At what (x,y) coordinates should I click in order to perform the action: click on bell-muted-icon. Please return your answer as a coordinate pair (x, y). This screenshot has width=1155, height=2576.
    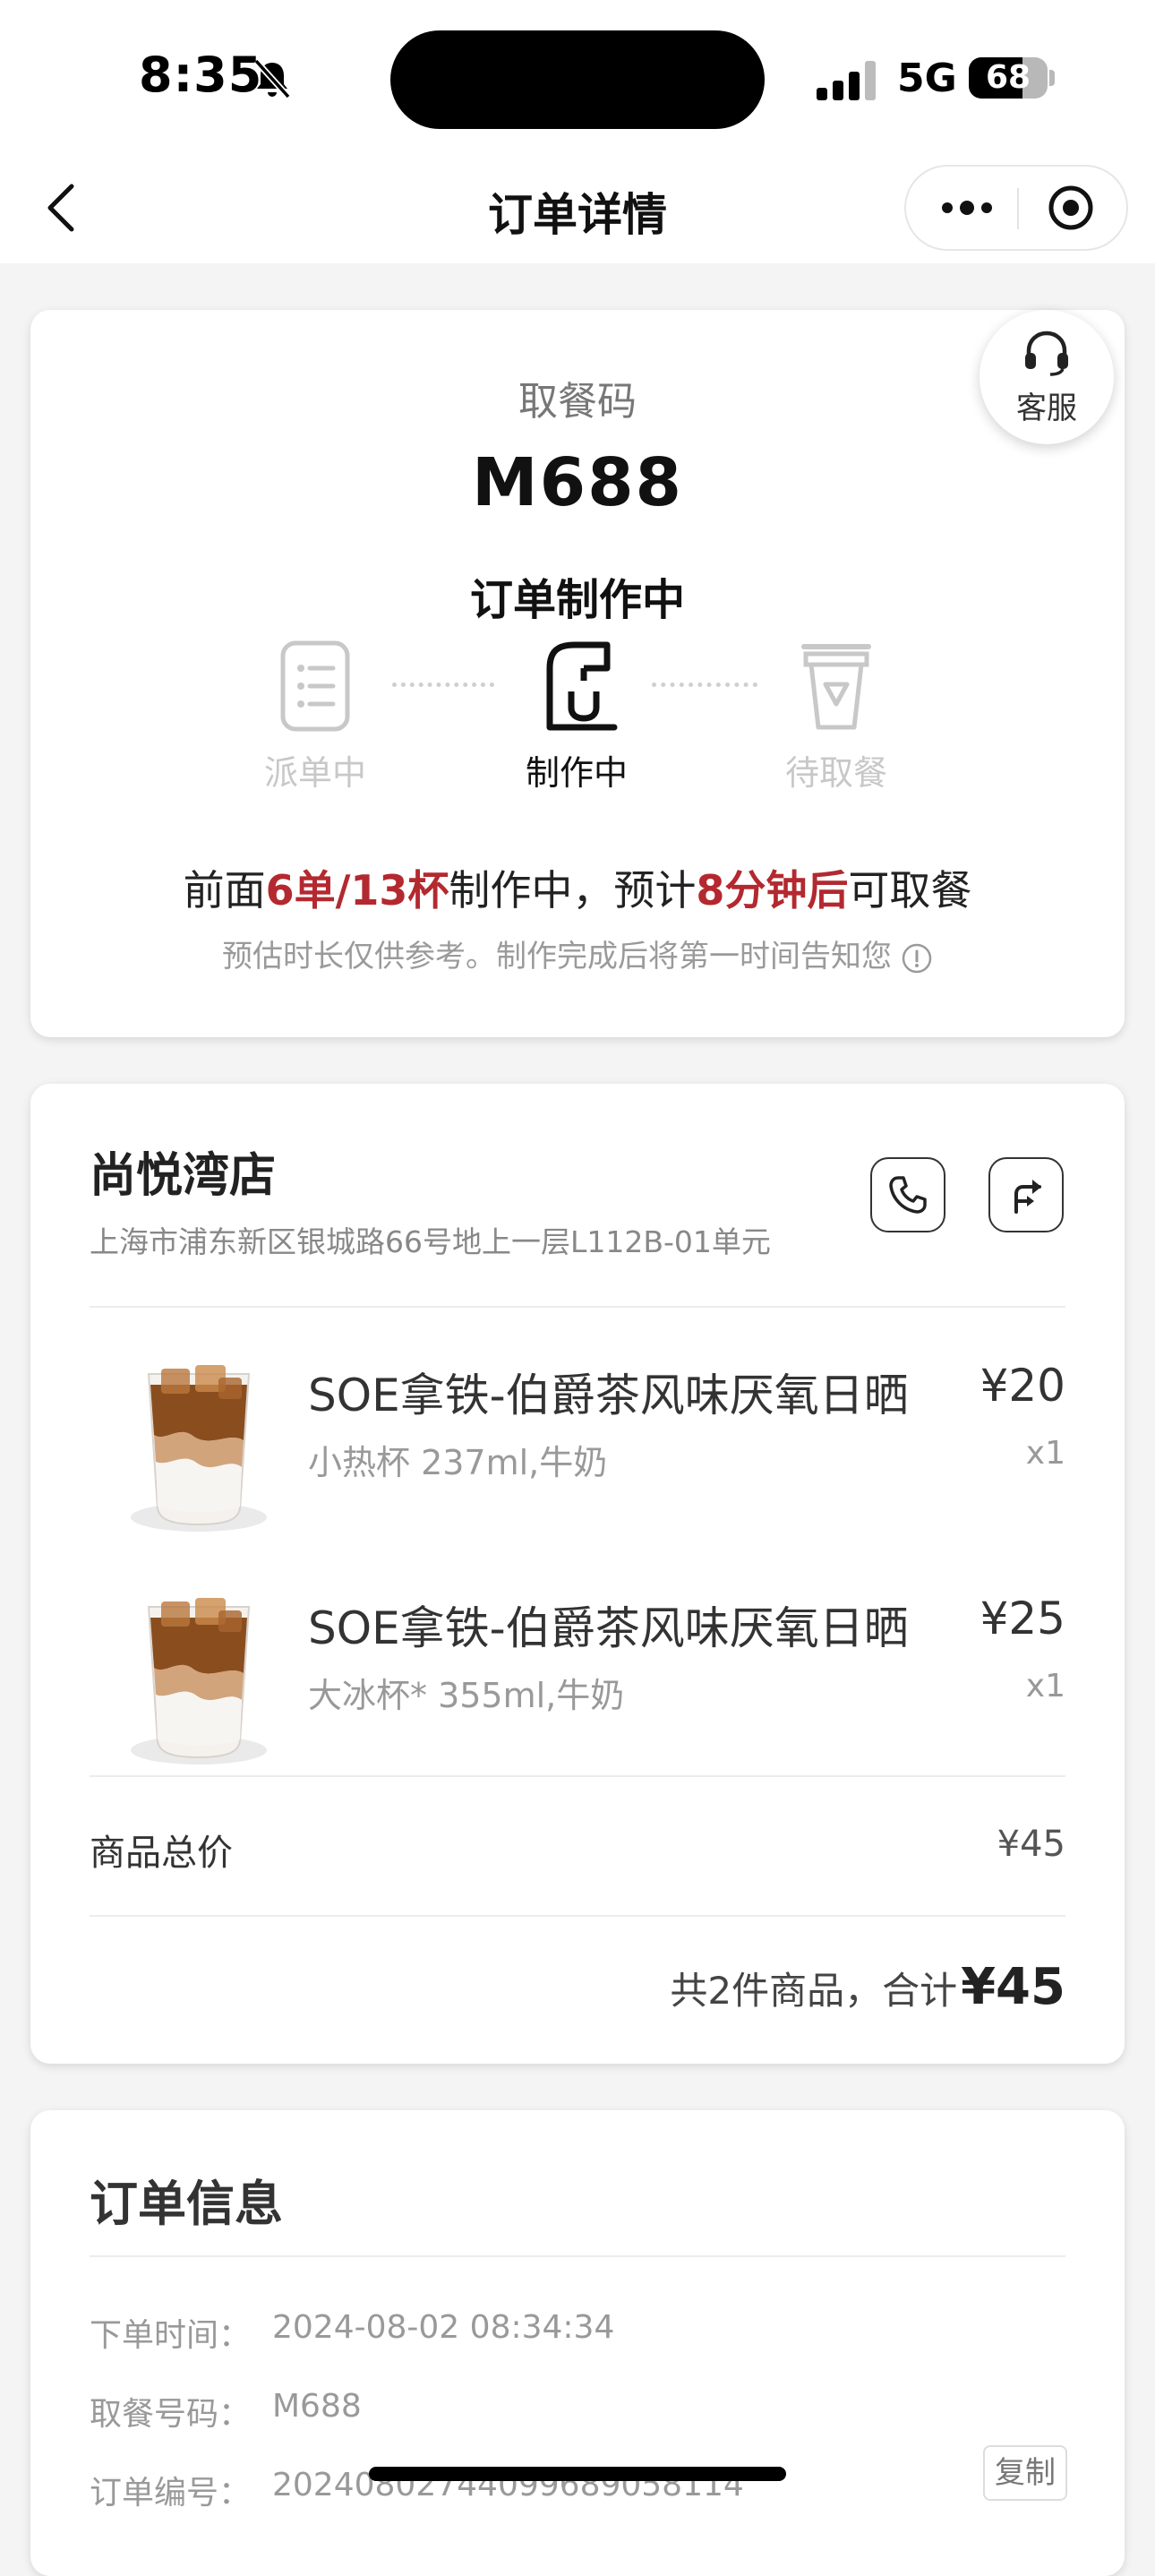
    Looking at the image, I should click on (272, 78).